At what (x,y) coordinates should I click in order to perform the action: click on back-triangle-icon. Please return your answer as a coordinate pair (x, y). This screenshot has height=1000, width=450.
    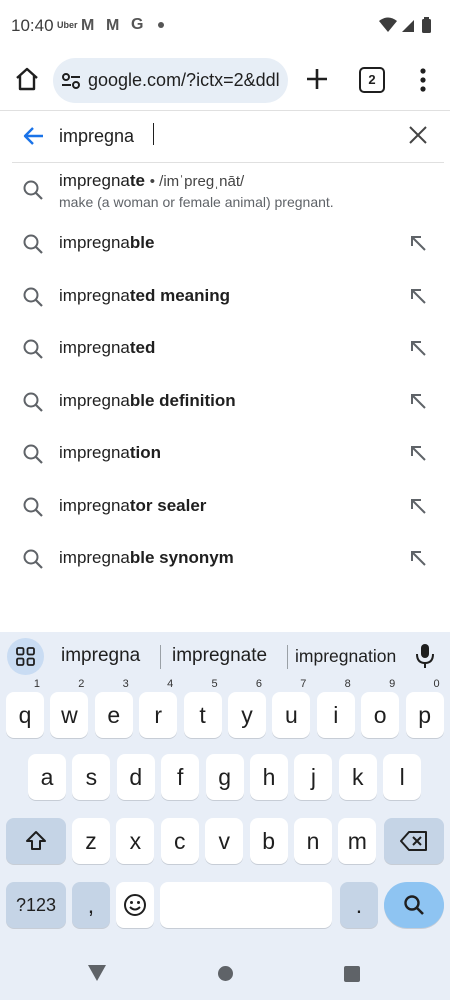
    Looking at the image, I should click on (97, 975).